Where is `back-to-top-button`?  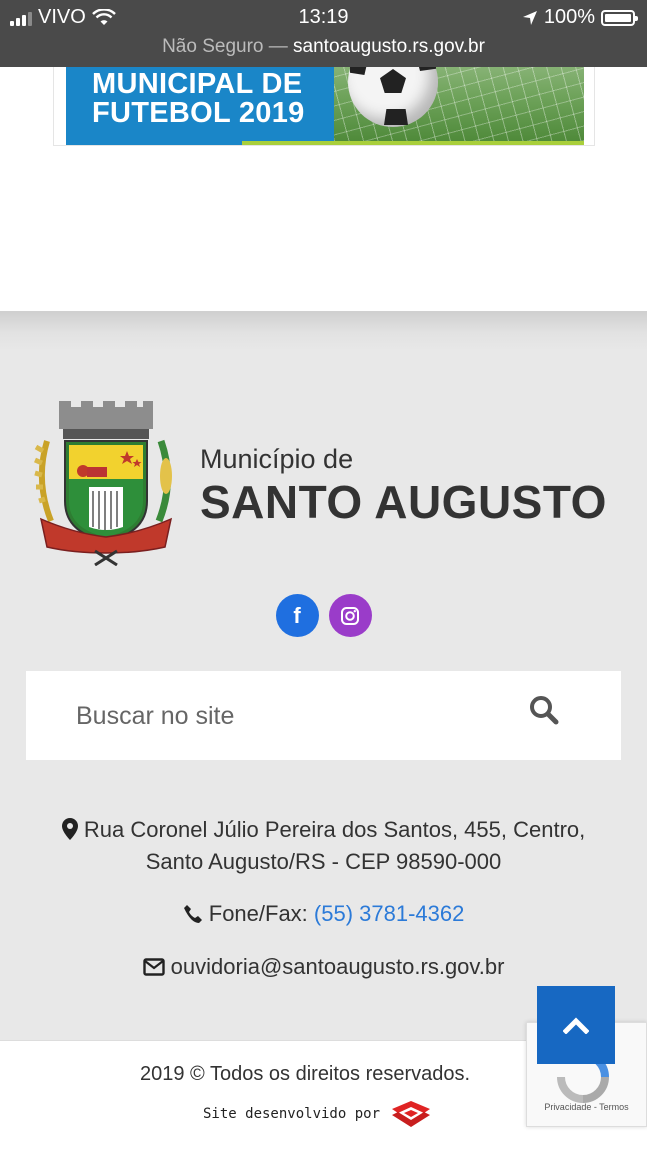
back-to-top-button is located at coordinates (576, 1025).